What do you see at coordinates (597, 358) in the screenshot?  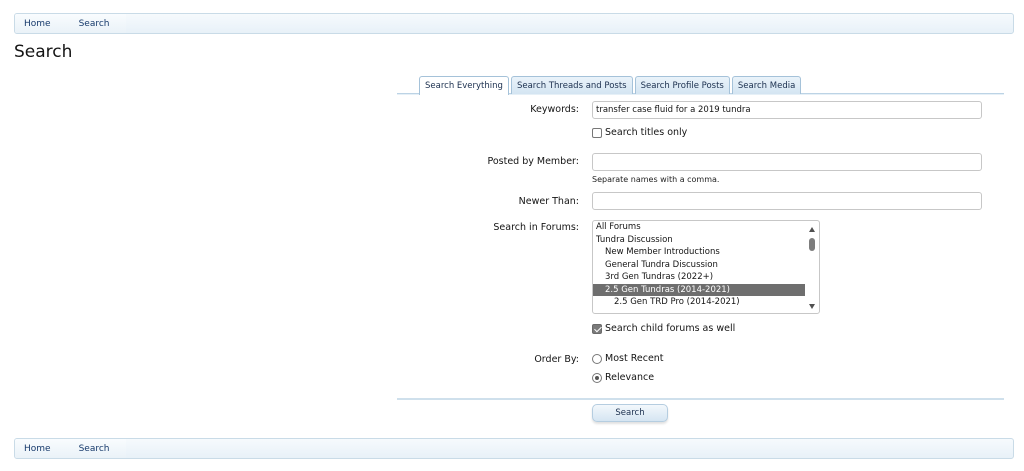 I see `order-most-recent-radio` at bounding box center [597, 358].